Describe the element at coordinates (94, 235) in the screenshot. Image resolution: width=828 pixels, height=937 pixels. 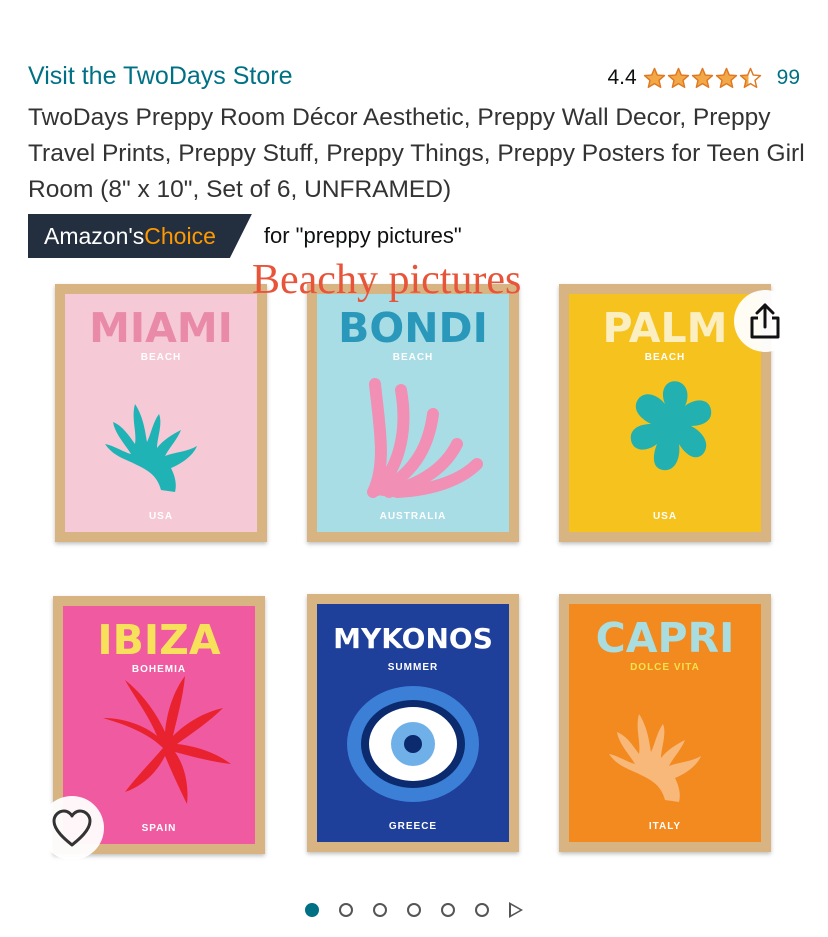
I see `badge-prefix: Amazon's` at that location.